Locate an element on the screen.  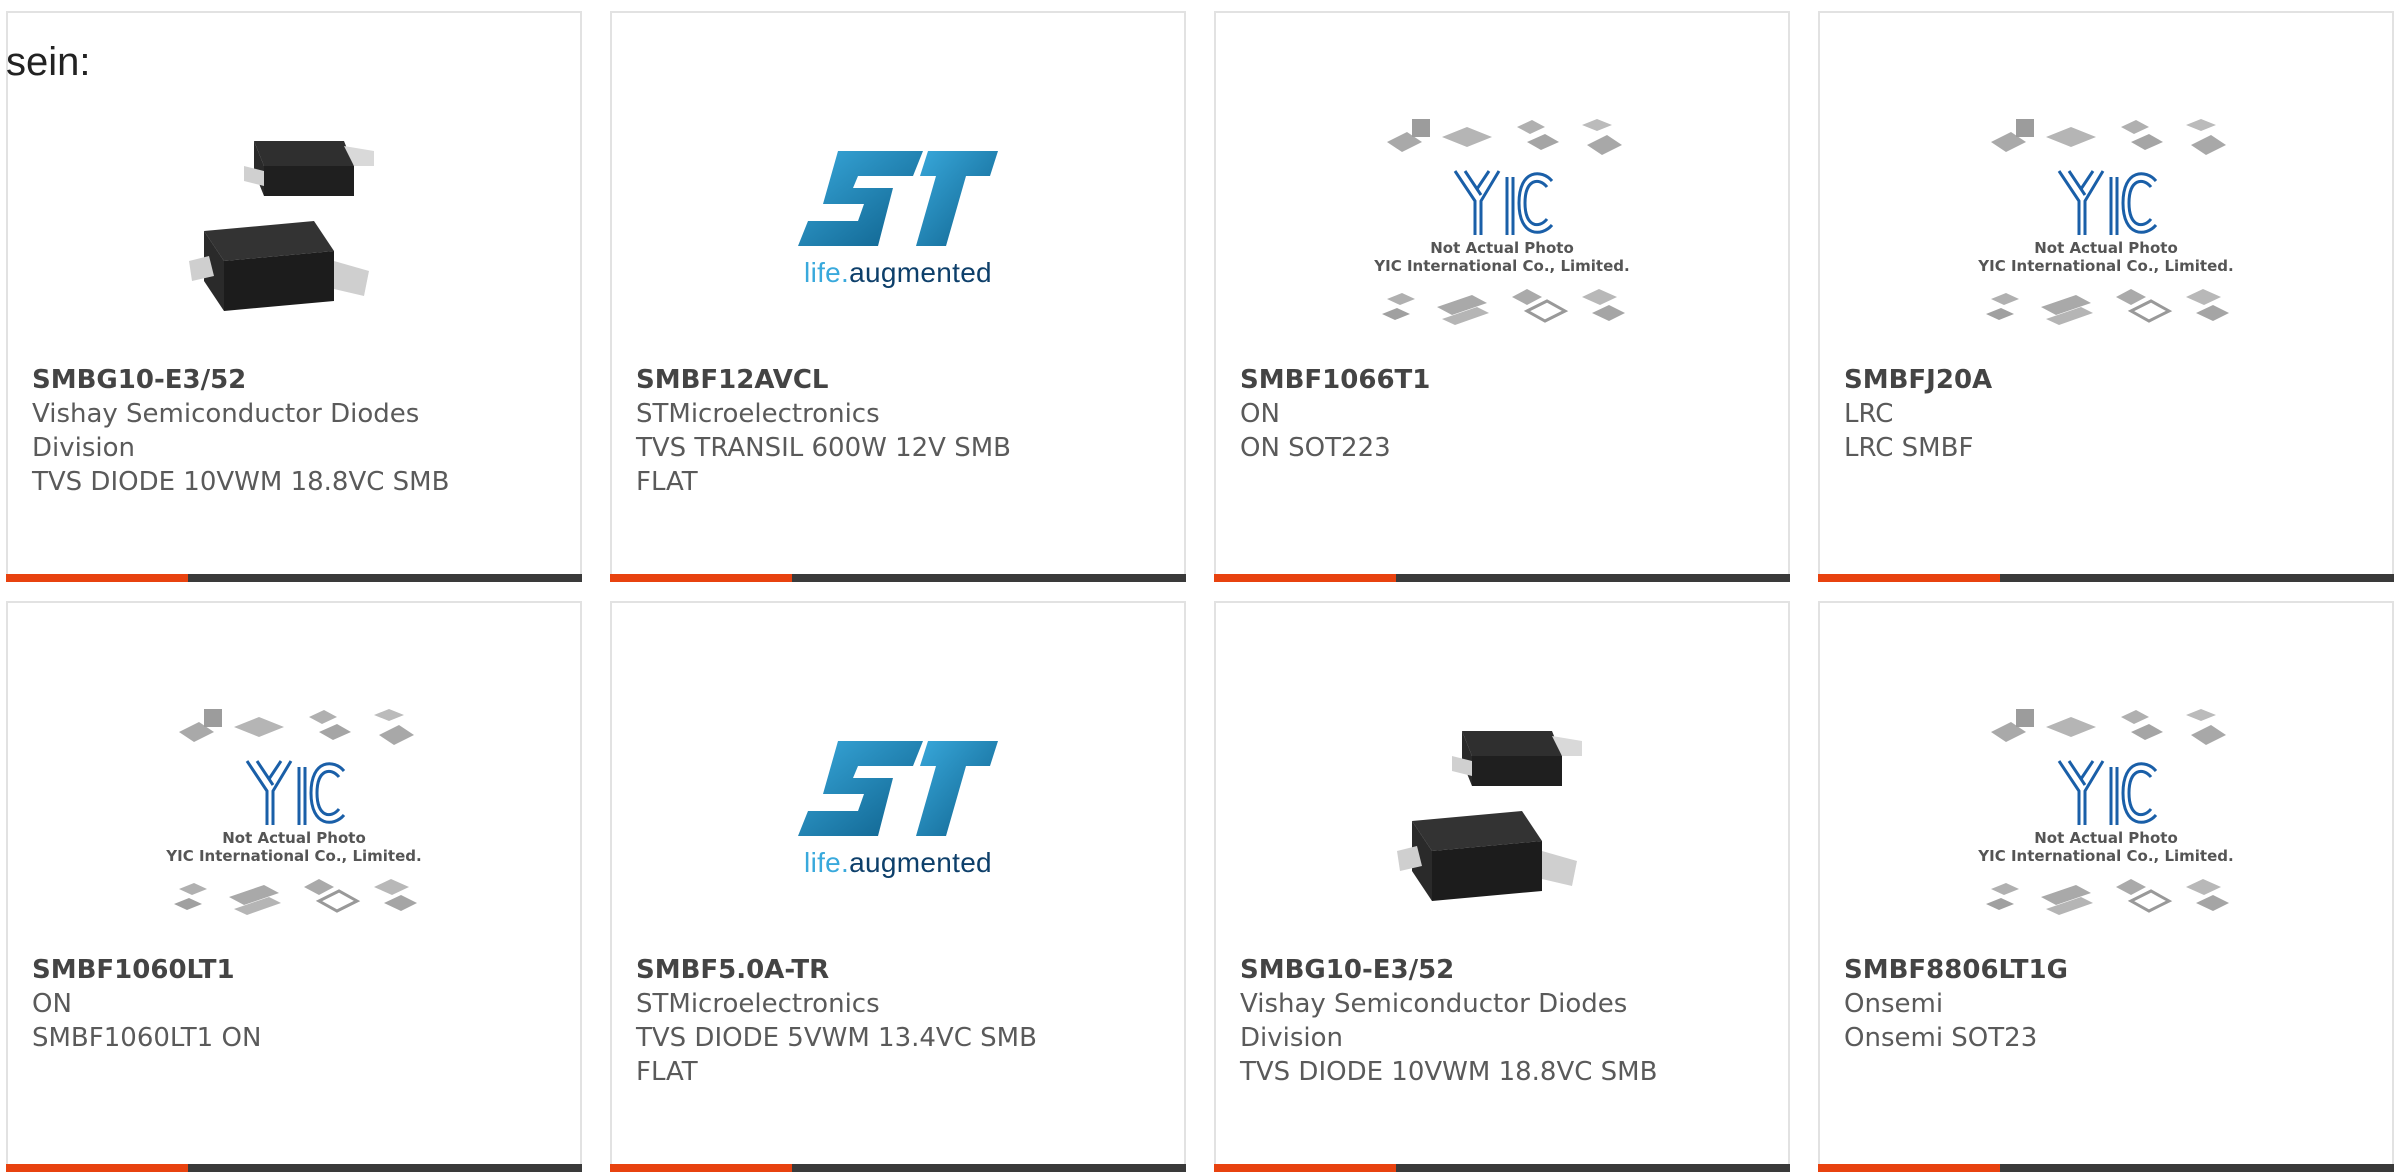
part-number-link: SMBFJ20A is located at coordinates (2054, 380).